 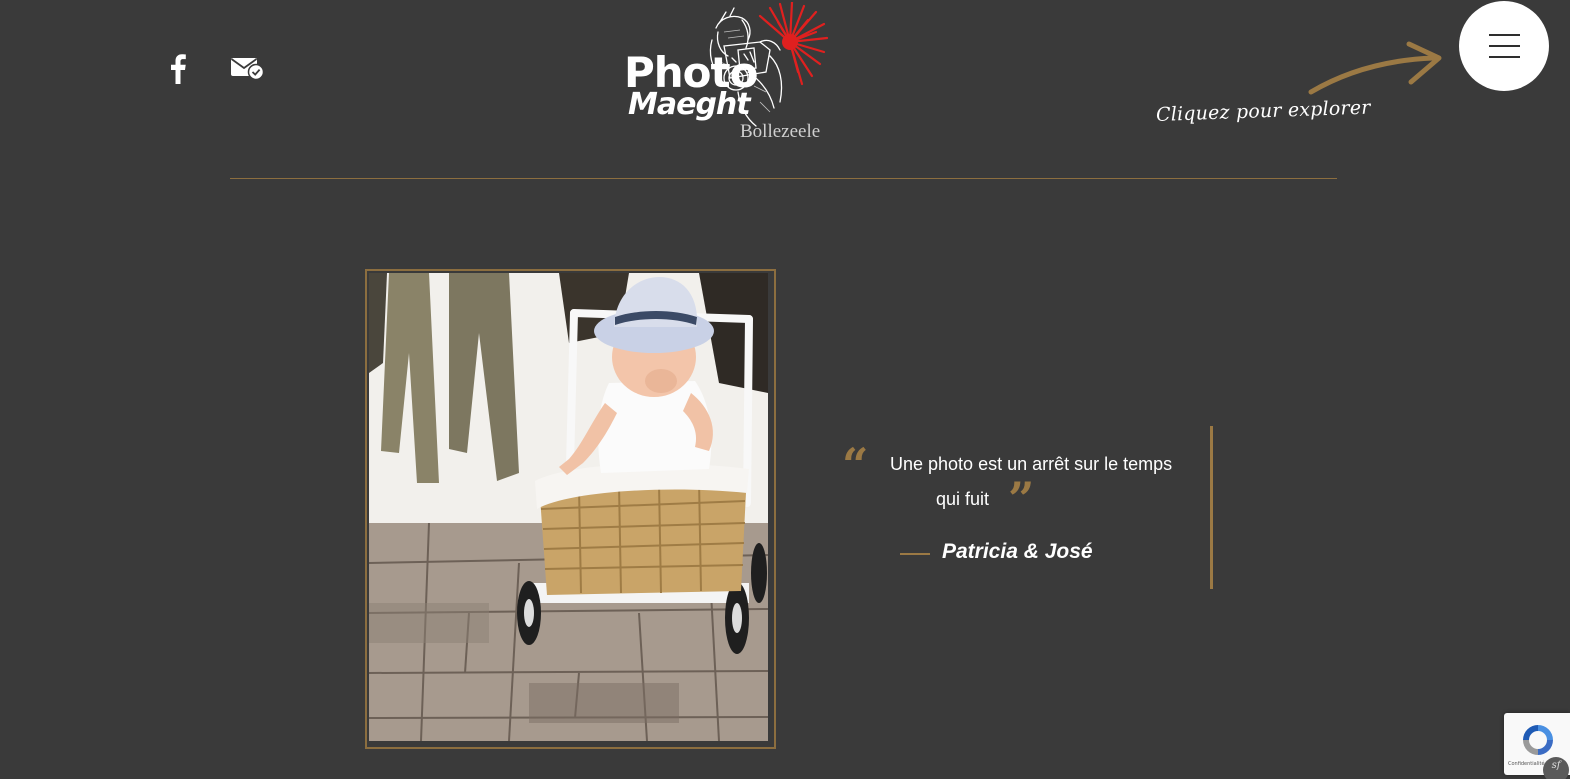 I want to click on facebook-icon, so click(x=178, y=69).